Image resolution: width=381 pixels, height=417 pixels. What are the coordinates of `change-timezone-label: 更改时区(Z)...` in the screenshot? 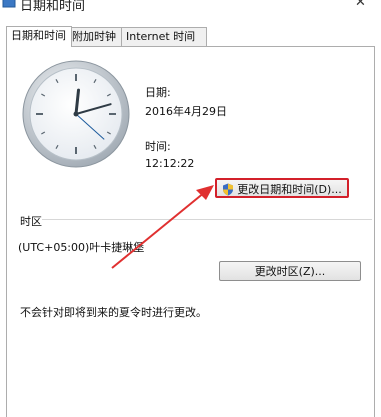 It's located at (290, 271).